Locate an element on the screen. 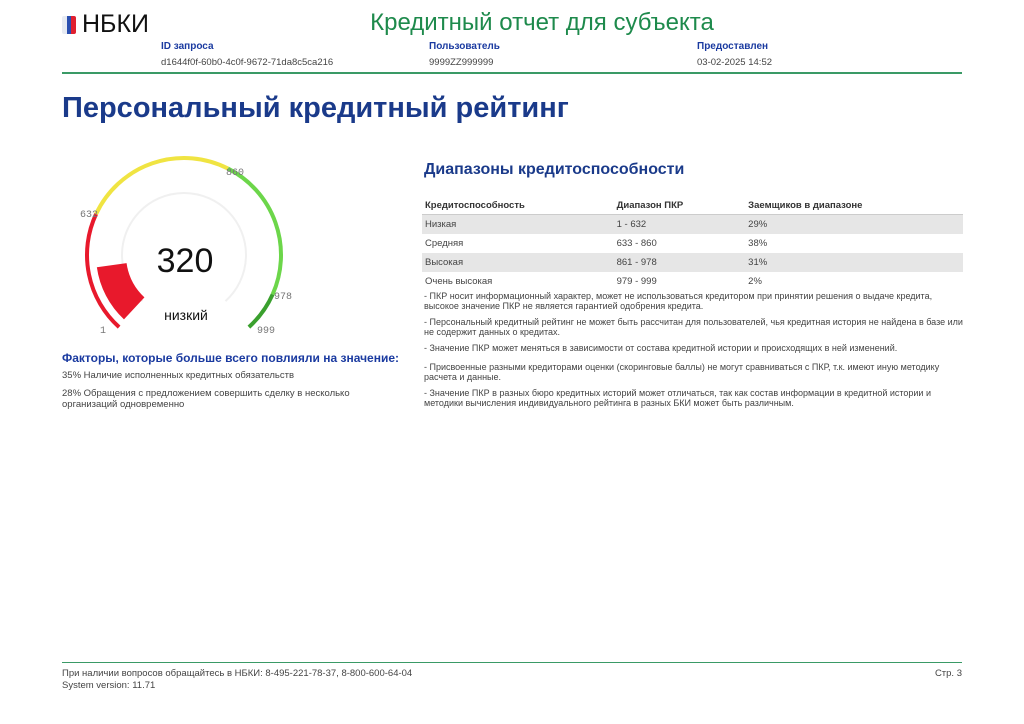  column-header: Кредитоспособность is located at coordinates (518, 206).